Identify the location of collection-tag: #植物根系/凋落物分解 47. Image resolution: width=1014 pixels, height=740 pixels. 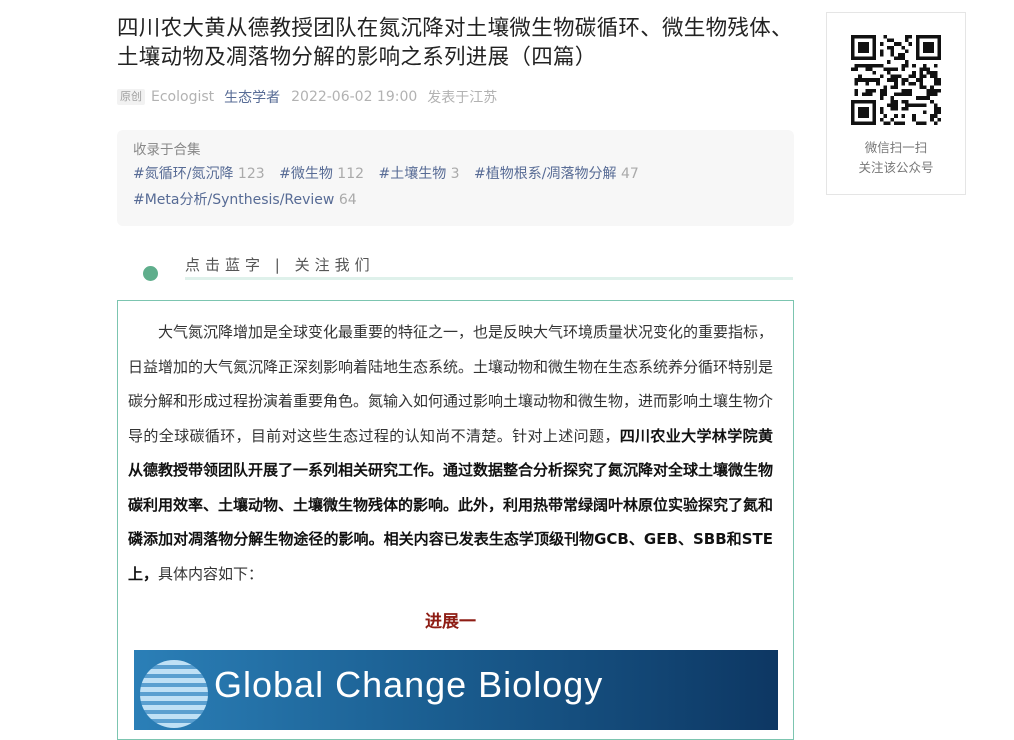
(556, 174).